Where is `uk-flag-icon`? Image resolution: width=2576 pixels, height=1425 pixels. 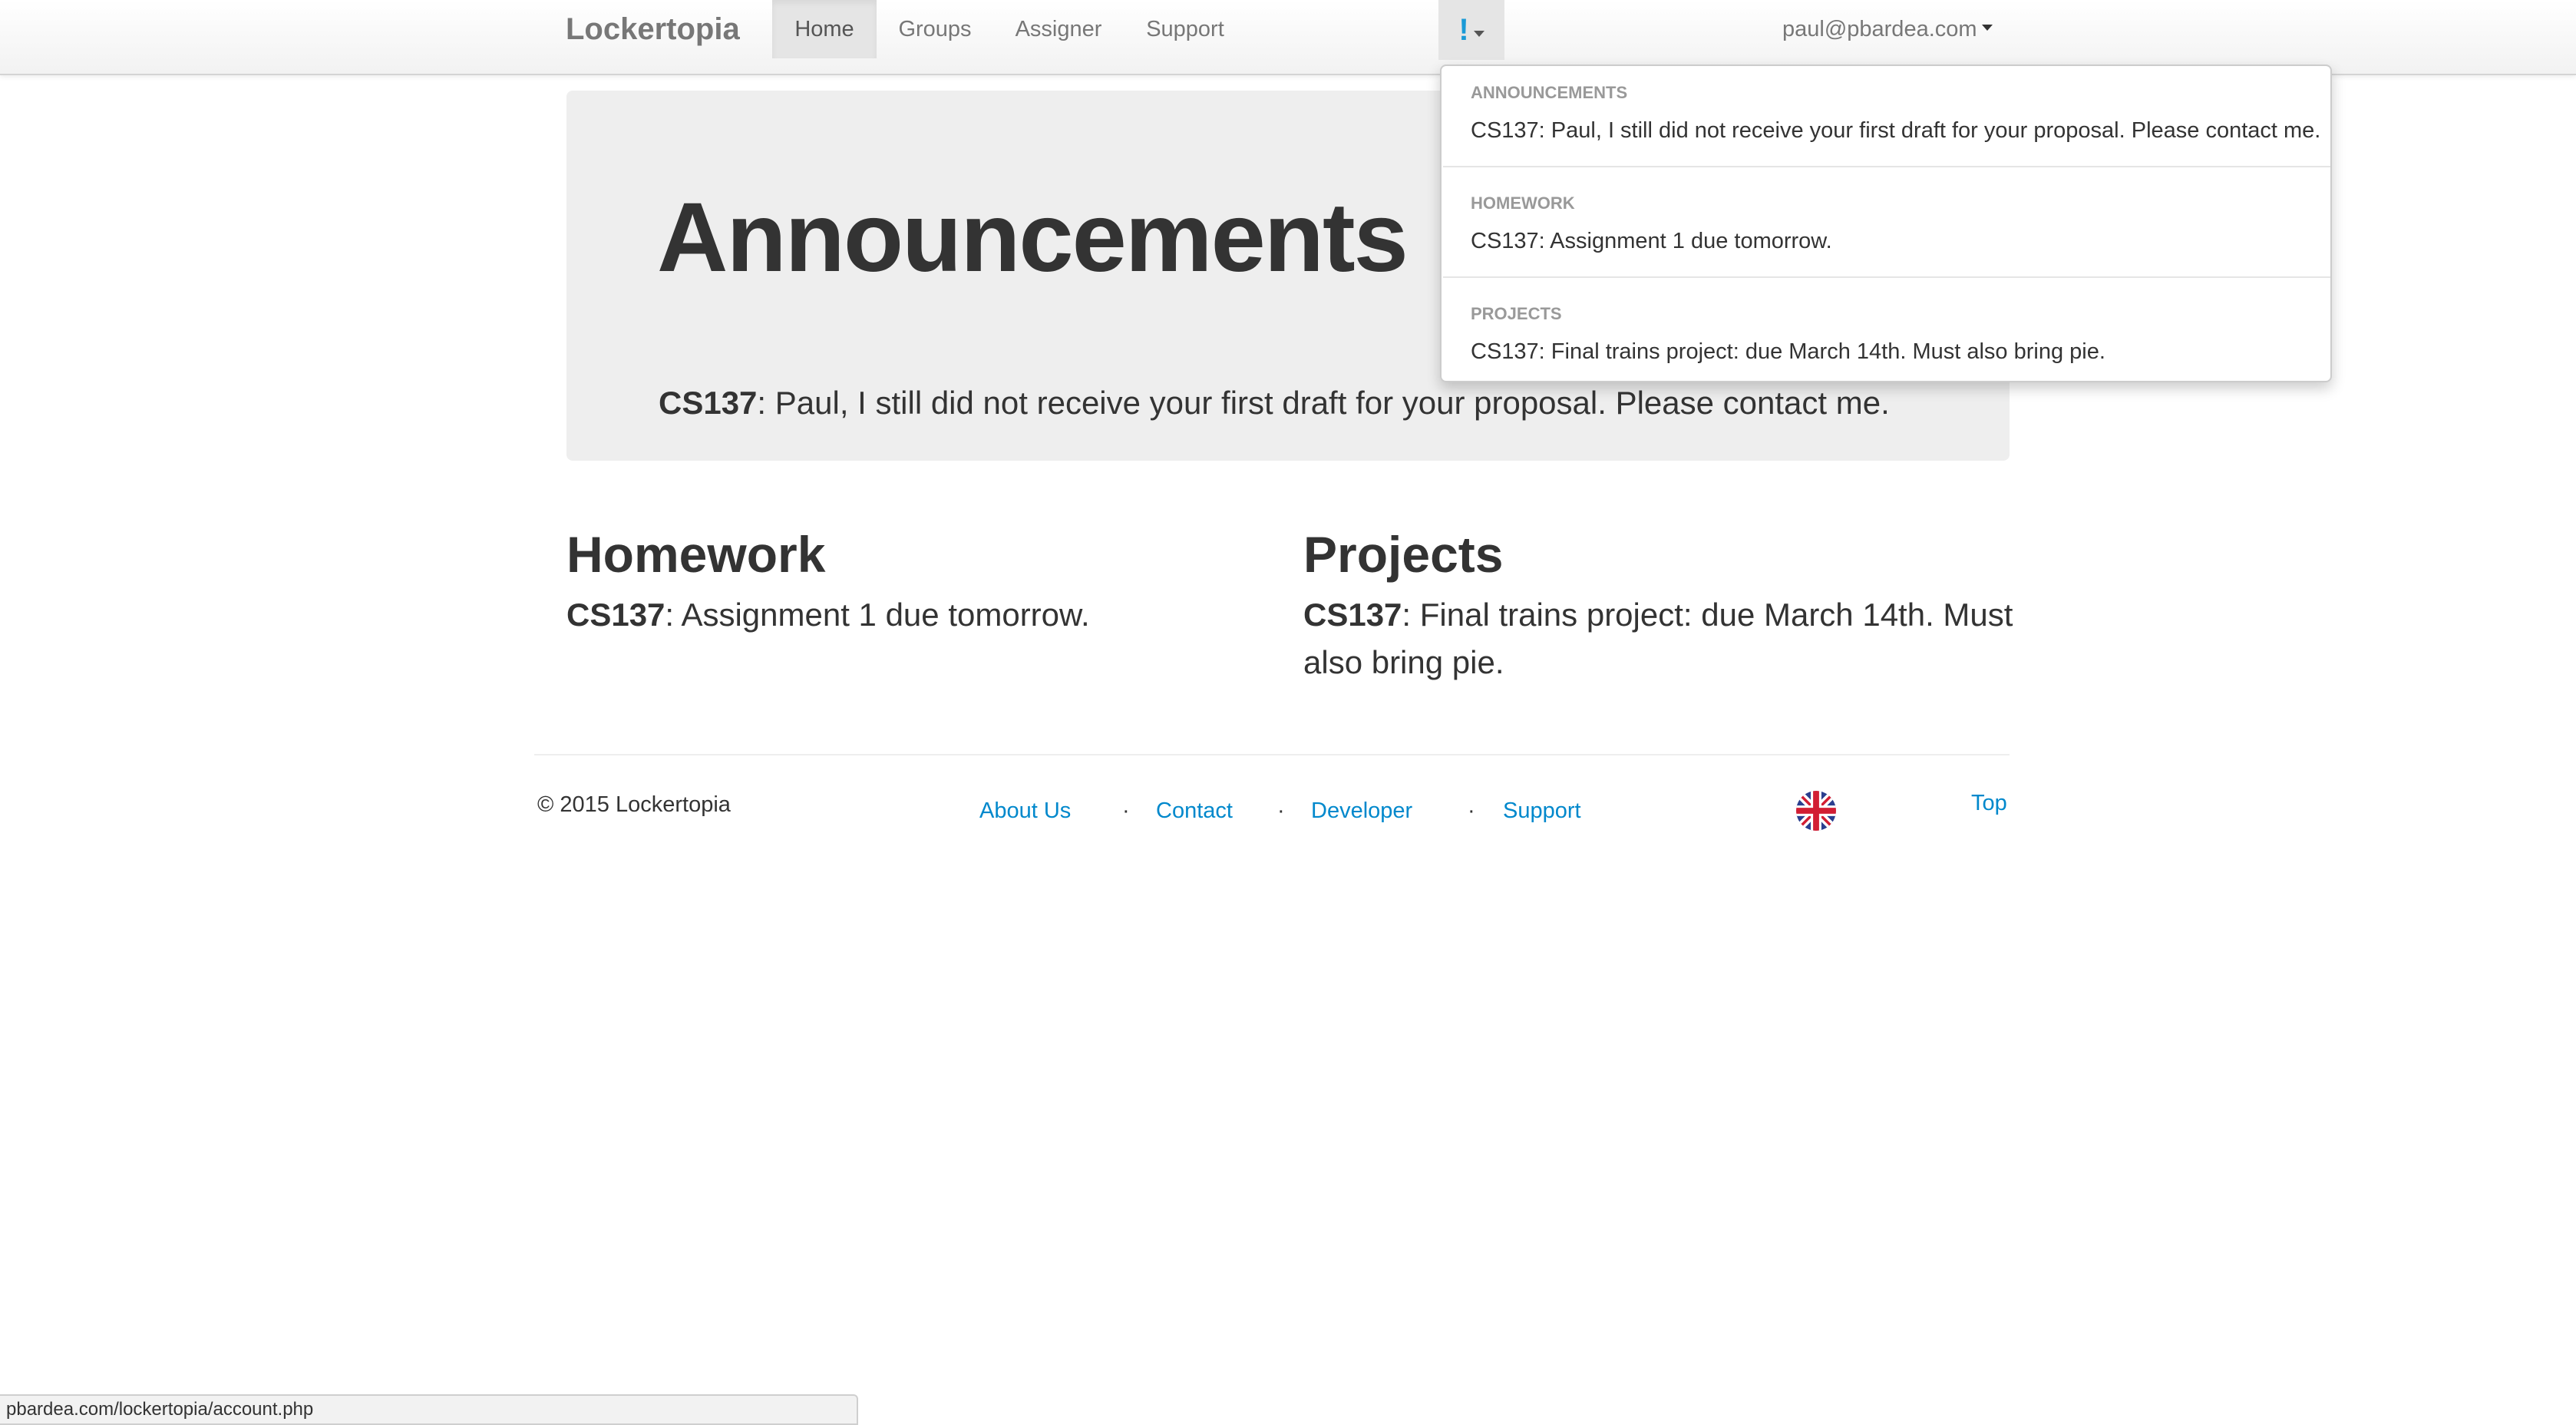 uk-flag-icon is located at coordinates (1816, 811).